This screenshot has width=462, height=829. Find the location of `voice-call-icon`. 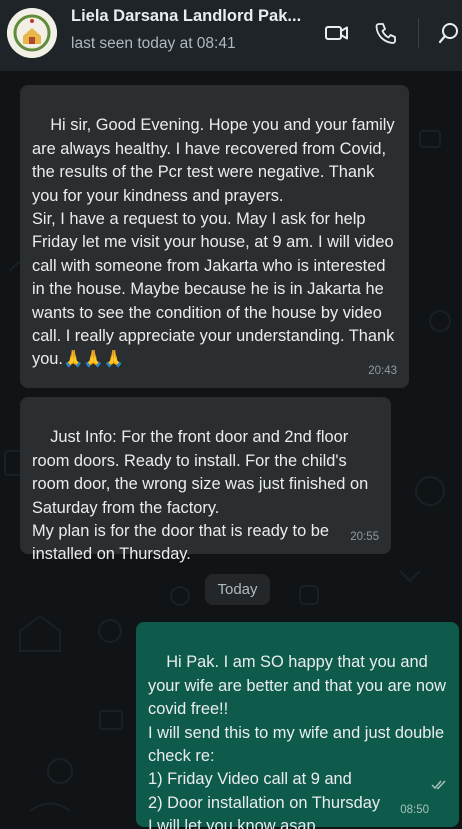

voice-call-icon is located at coordinates (386, 33).